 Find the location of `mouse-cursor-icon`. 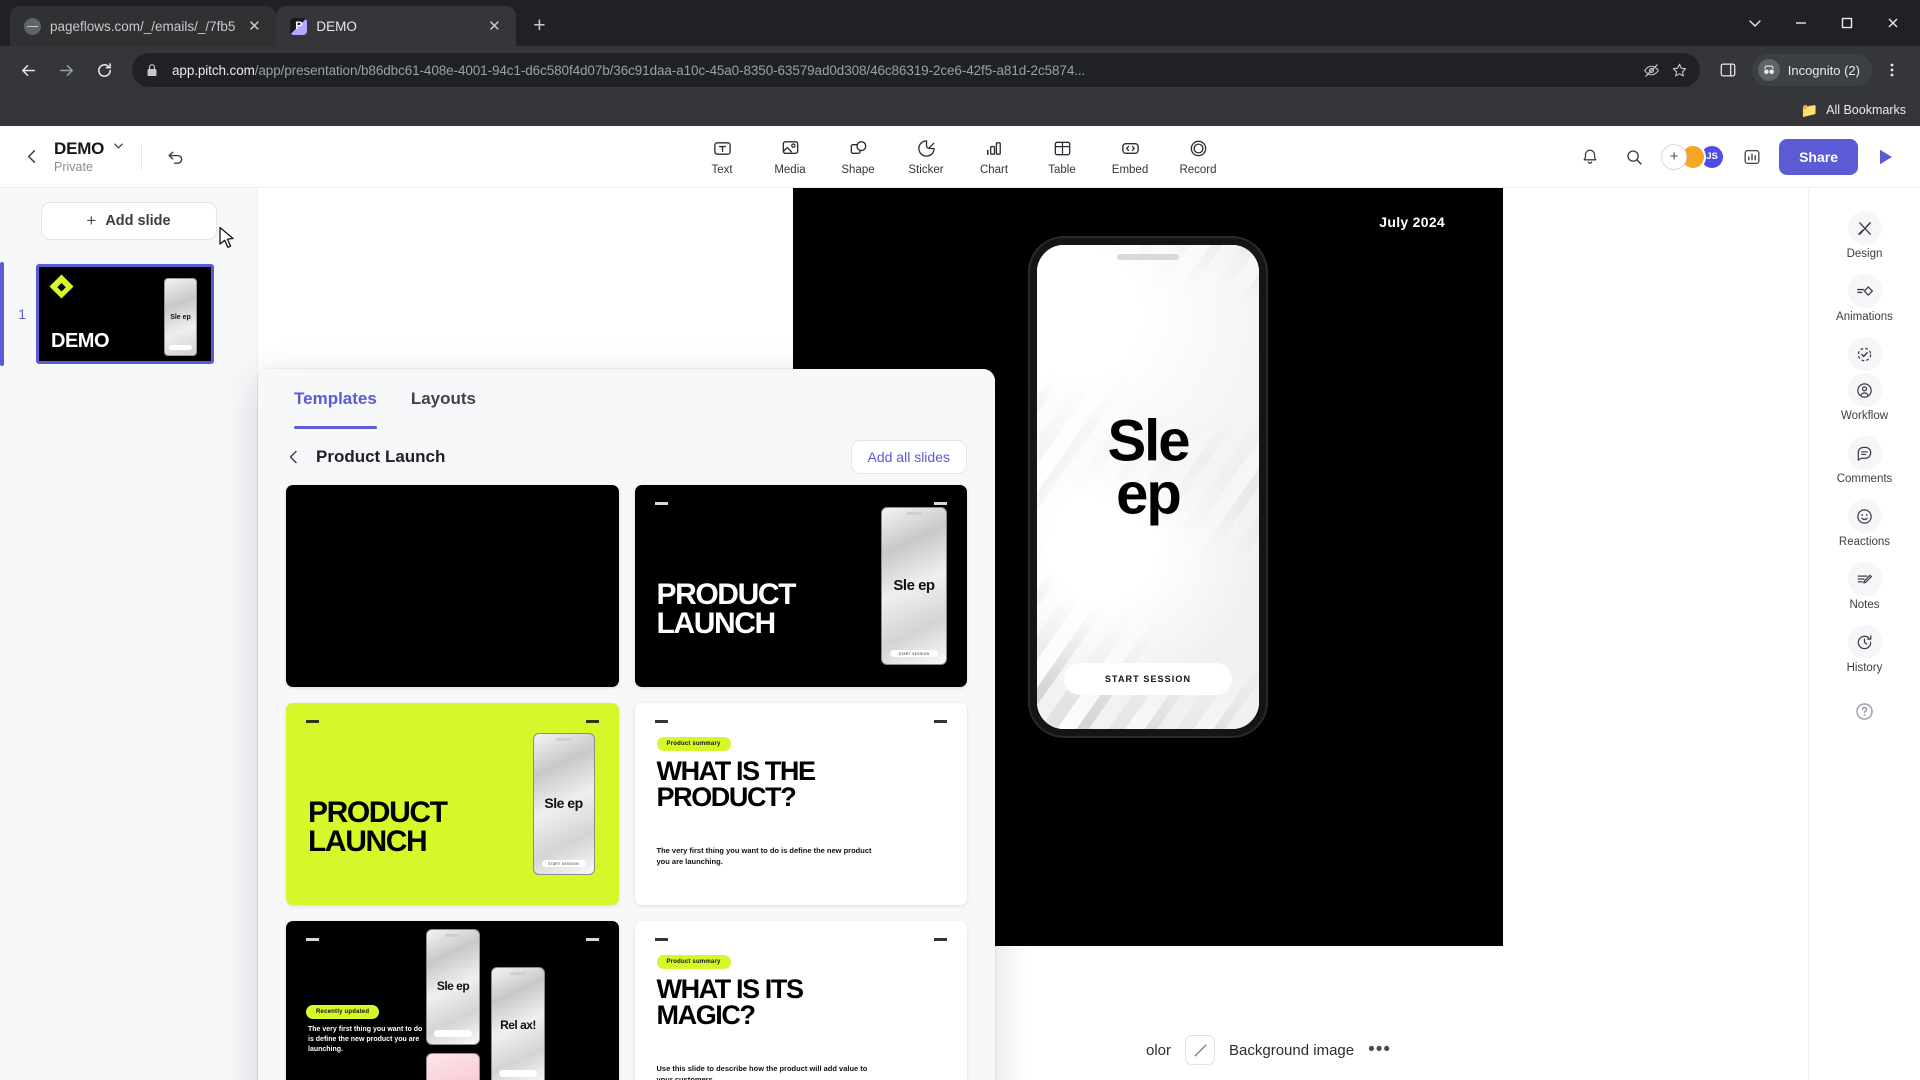

mouse-cursor-icon is located at coordinates (228, 241).